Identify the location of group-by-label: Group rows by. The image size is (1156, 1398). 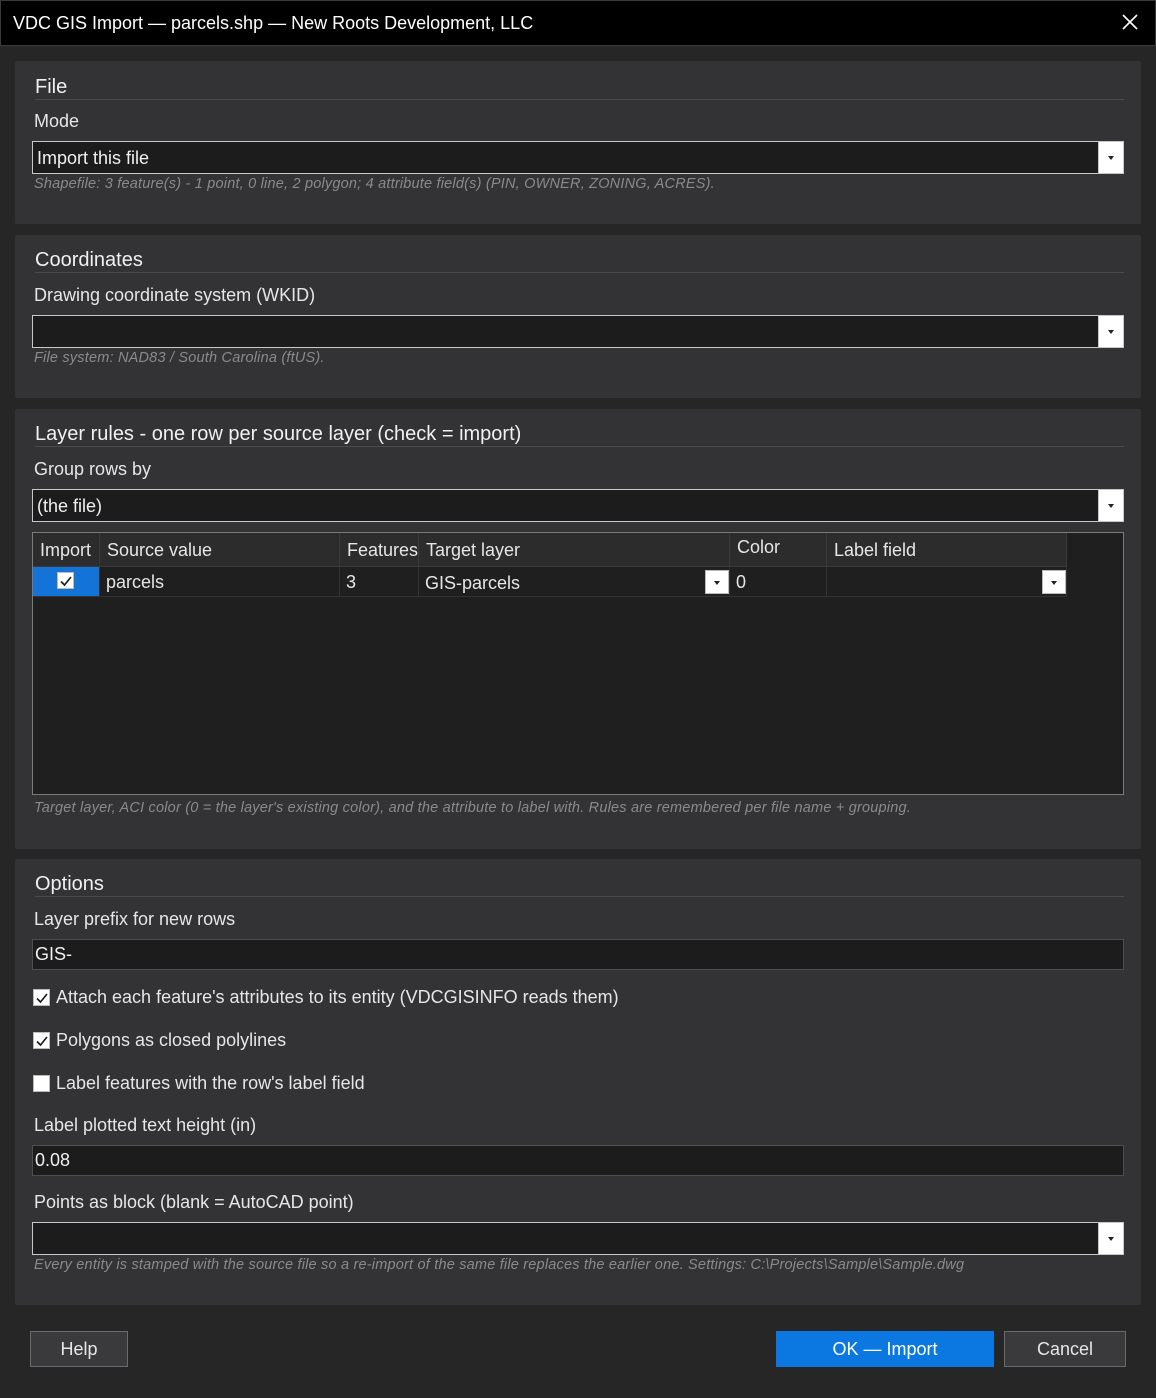
(93, 469).